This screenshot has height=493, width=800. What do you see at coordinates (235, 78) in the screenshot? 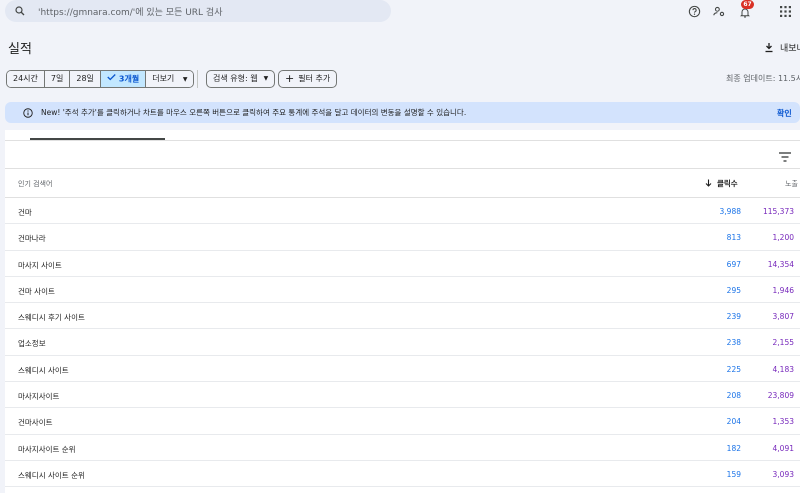
I see `search-type-label: 검색 유형: 웹` at bounding box center [235, 78].